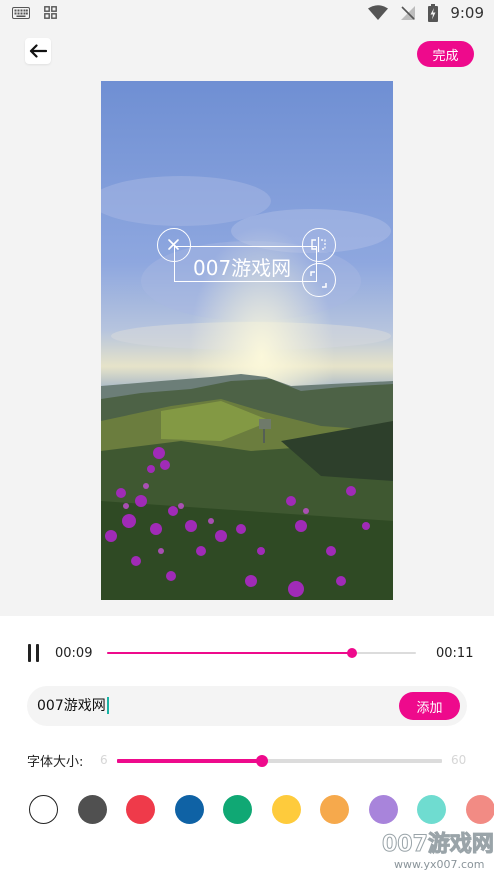 Image resolution: width=494 pixels, height=878 pixels. I want to click on status-left, so click(34, 12).